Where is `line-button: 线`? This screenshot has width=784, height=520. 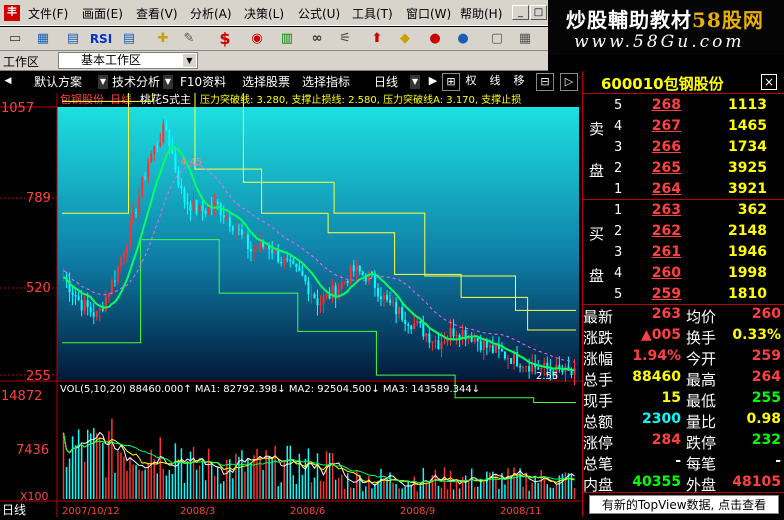
line-button: 线 is located at coordinates (495, 82).